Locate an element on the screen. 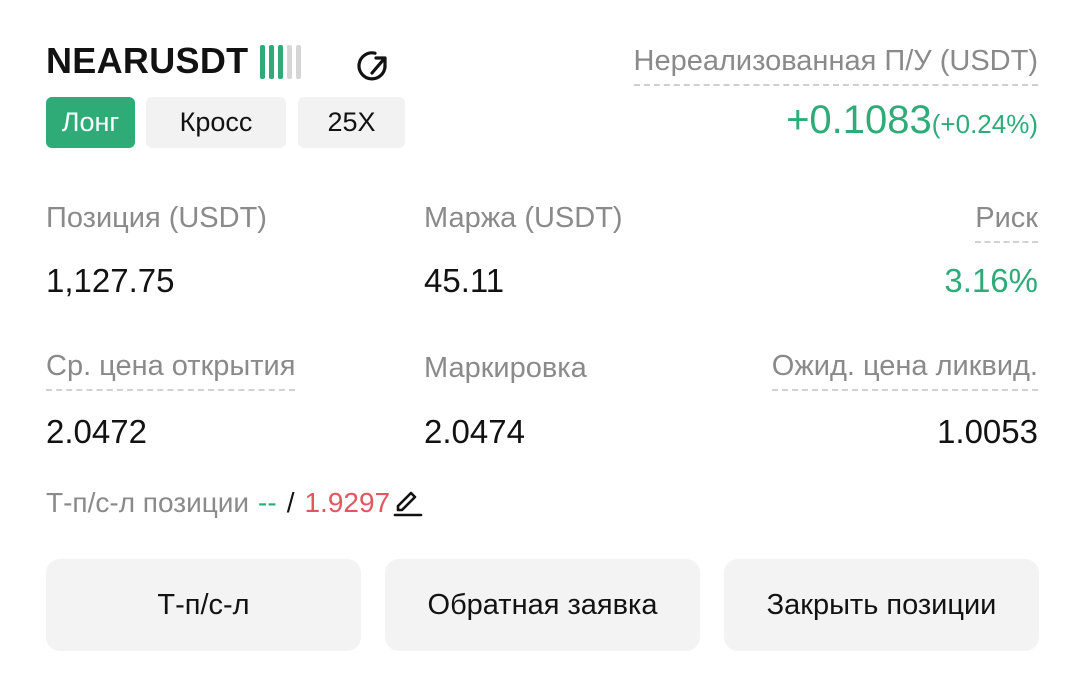 This screenshot has width=1084, height=688. position-value: 1,127.75 is located at coordinates (110, 280).